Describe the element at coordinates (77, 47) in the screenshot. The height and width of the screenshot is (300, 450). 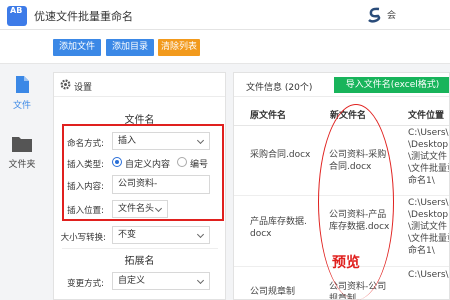
I see `add-file-button: 添加文件` at that location.